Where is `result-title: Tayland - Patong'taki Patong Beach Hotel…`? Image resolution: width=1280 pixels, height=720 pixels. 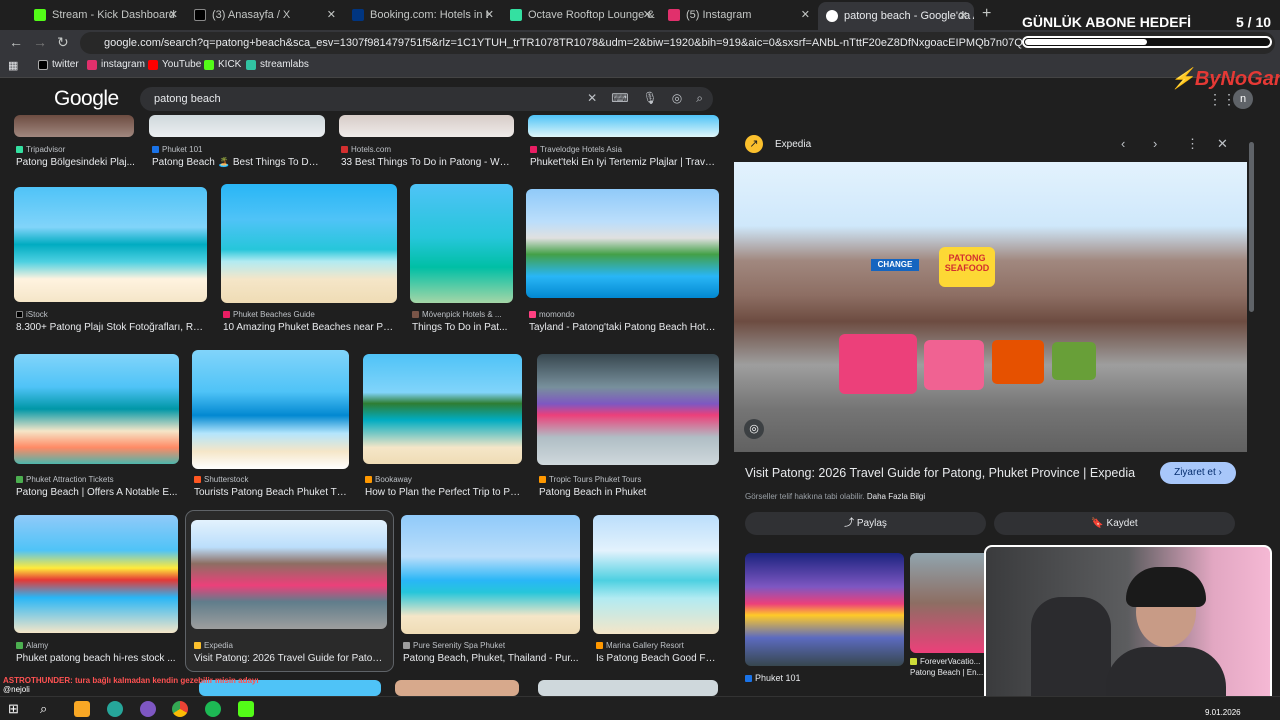
result-title: Tayland - Patong'taki Patong Beach Hotel… is located at coordinates (623, 327).